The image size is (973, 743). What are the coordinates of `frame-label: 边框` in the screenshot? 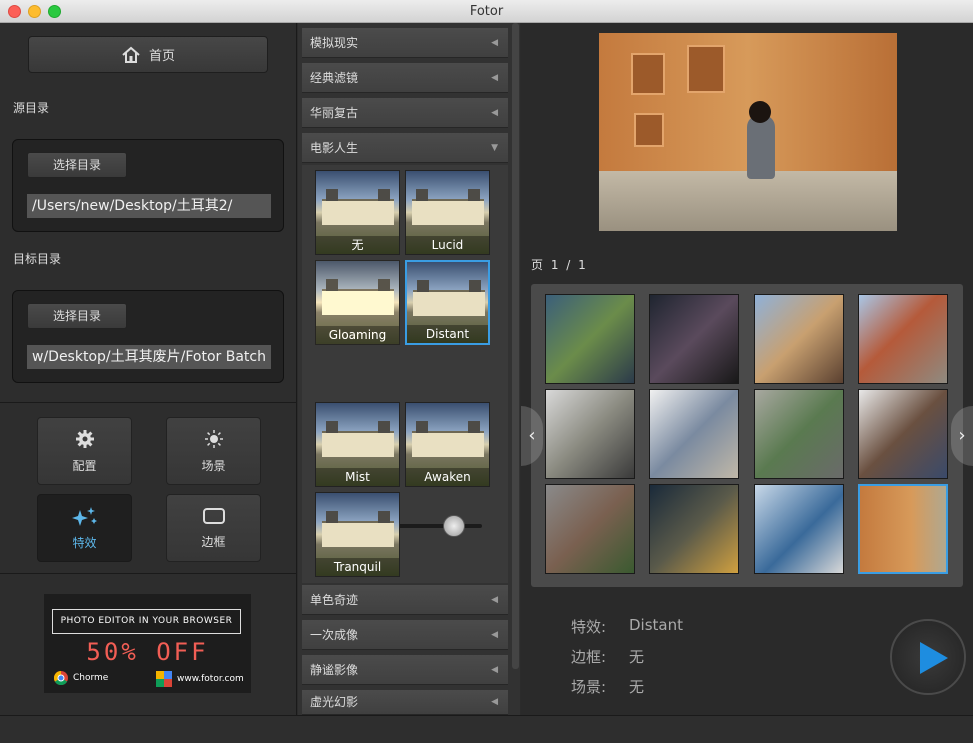 It's located at (213, 541).